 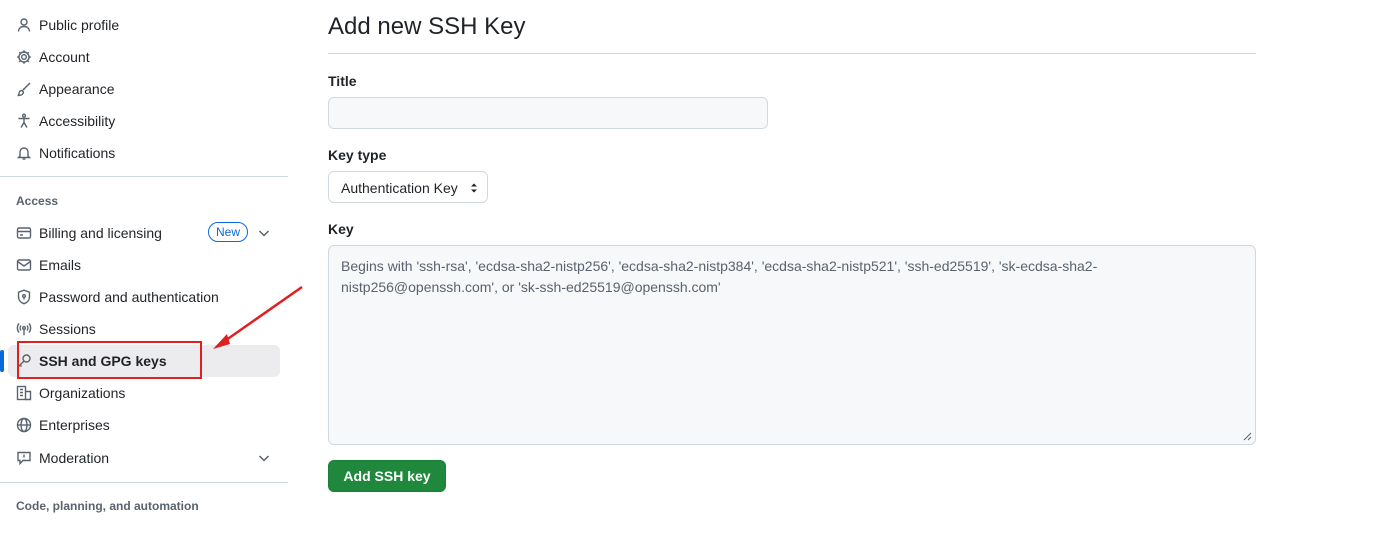 I want to click on annotation-highlight-box, so click(x=109, y=360).